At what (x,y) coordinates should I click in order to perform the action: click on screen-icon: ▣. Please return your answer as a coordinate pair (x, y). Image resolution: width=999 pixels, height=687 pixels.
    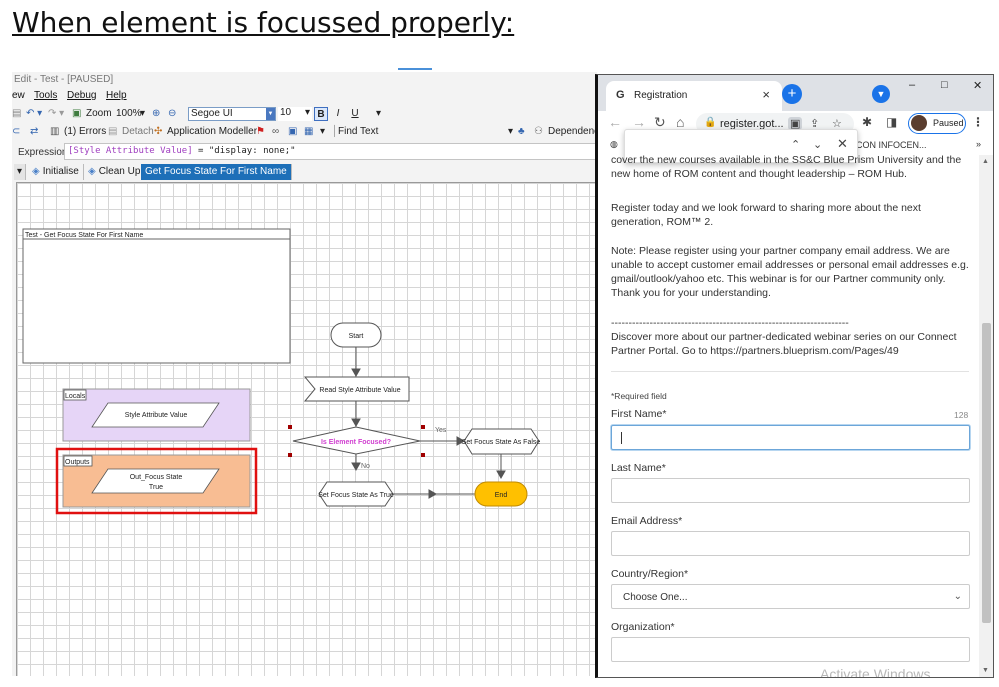
    Looking at the image, I should click on (292, 131).